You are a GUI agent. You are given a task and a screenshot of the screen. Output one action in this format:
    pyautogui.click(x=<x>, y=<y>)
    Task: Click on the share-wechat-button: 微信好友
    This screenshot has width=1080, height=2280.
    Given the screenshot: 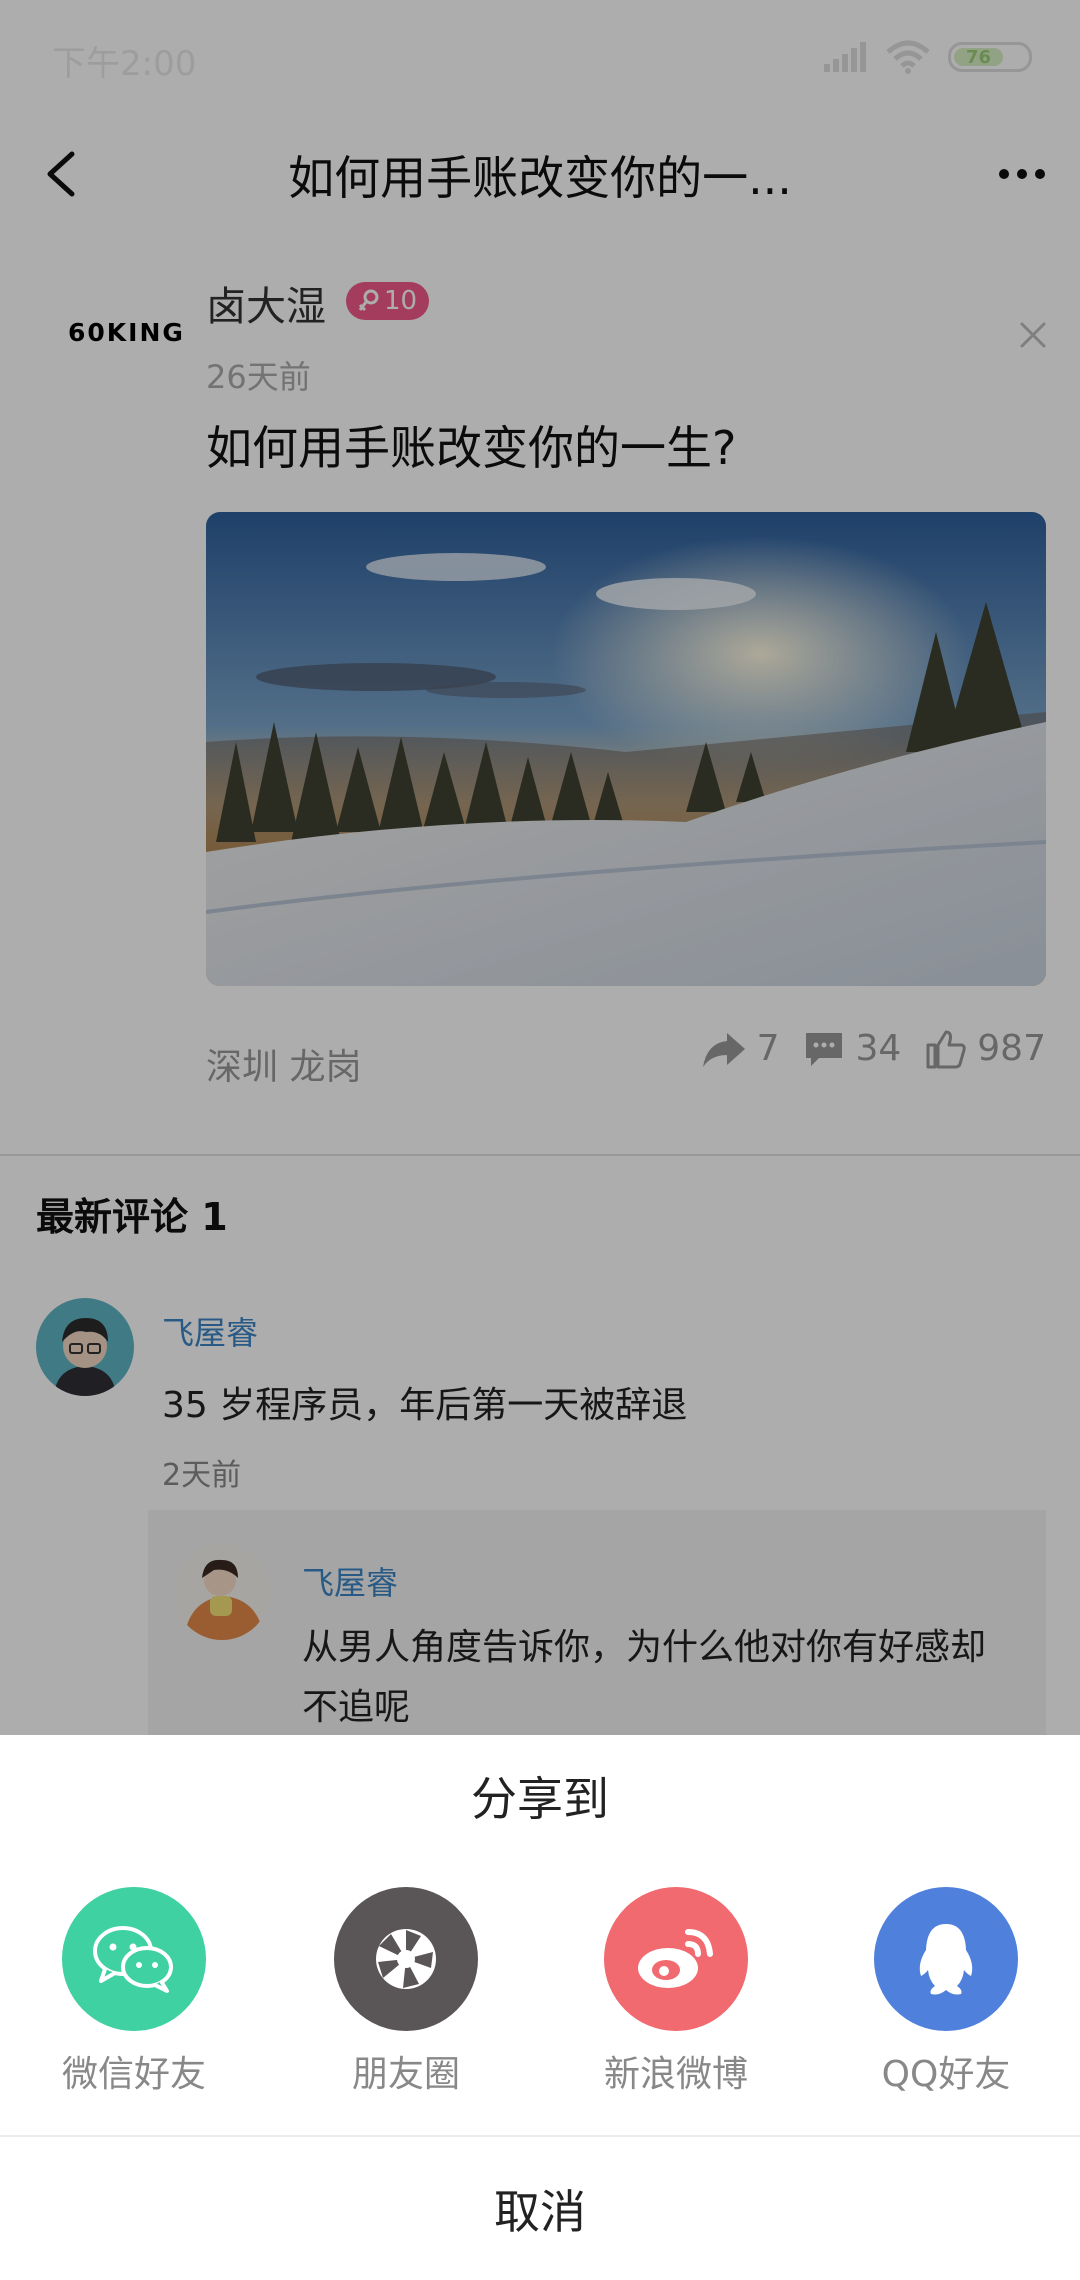 What is the action you would take?
    pyautogui.click(x=134, y=1992)
    